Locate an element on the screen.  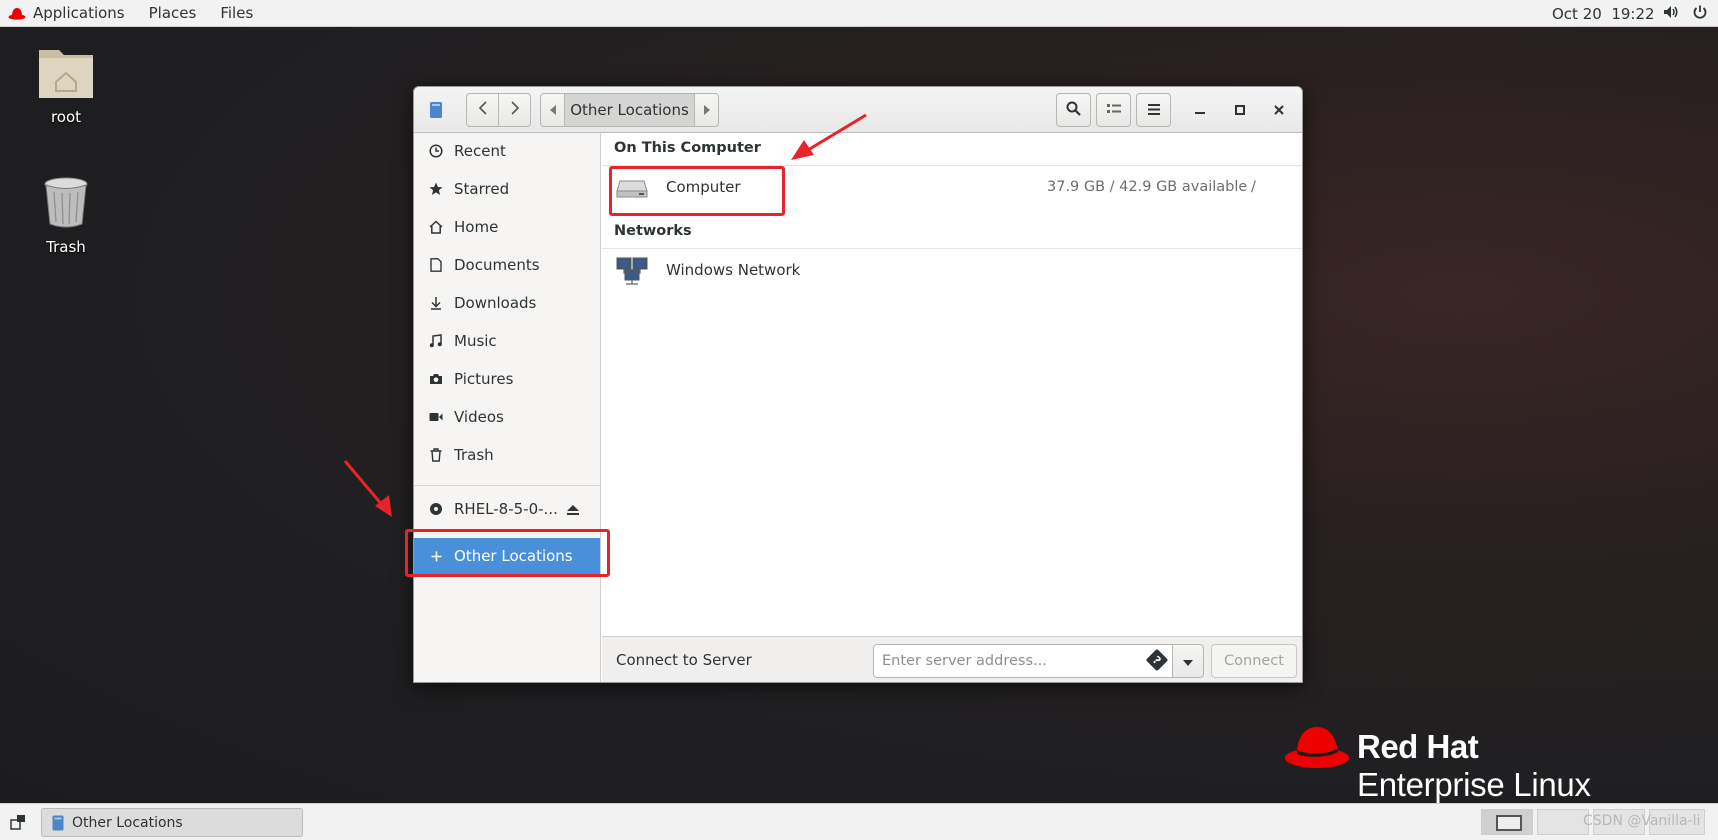
taskbar-window-button: Other Locations is located at coordinates (172, 822).